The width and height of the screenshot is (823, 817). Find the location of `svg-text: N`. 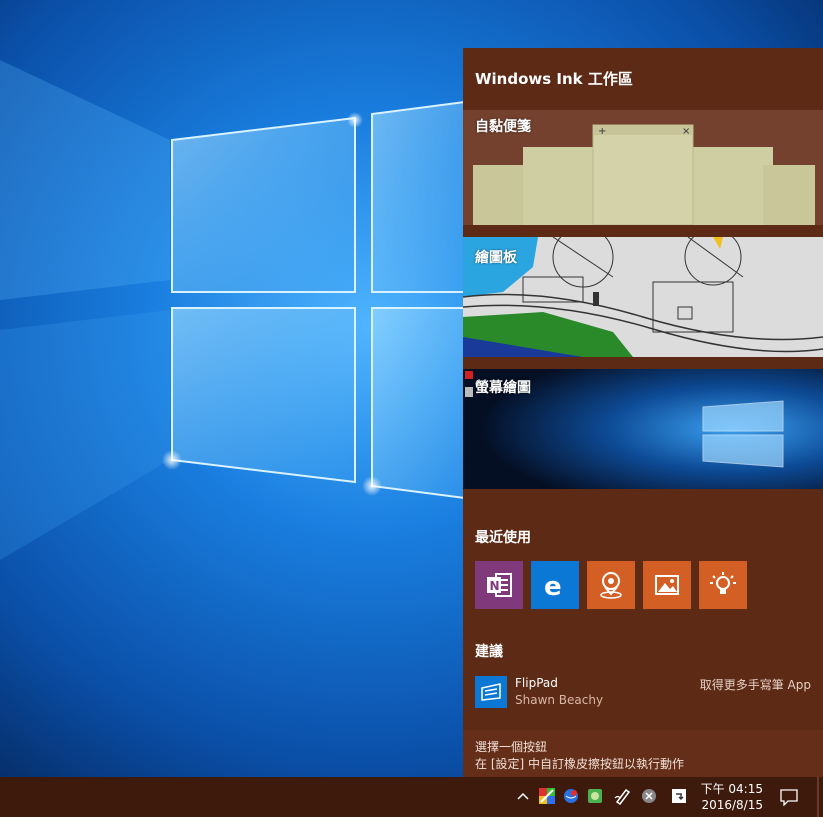

svg-text: N is located at coordinates (495, 586).